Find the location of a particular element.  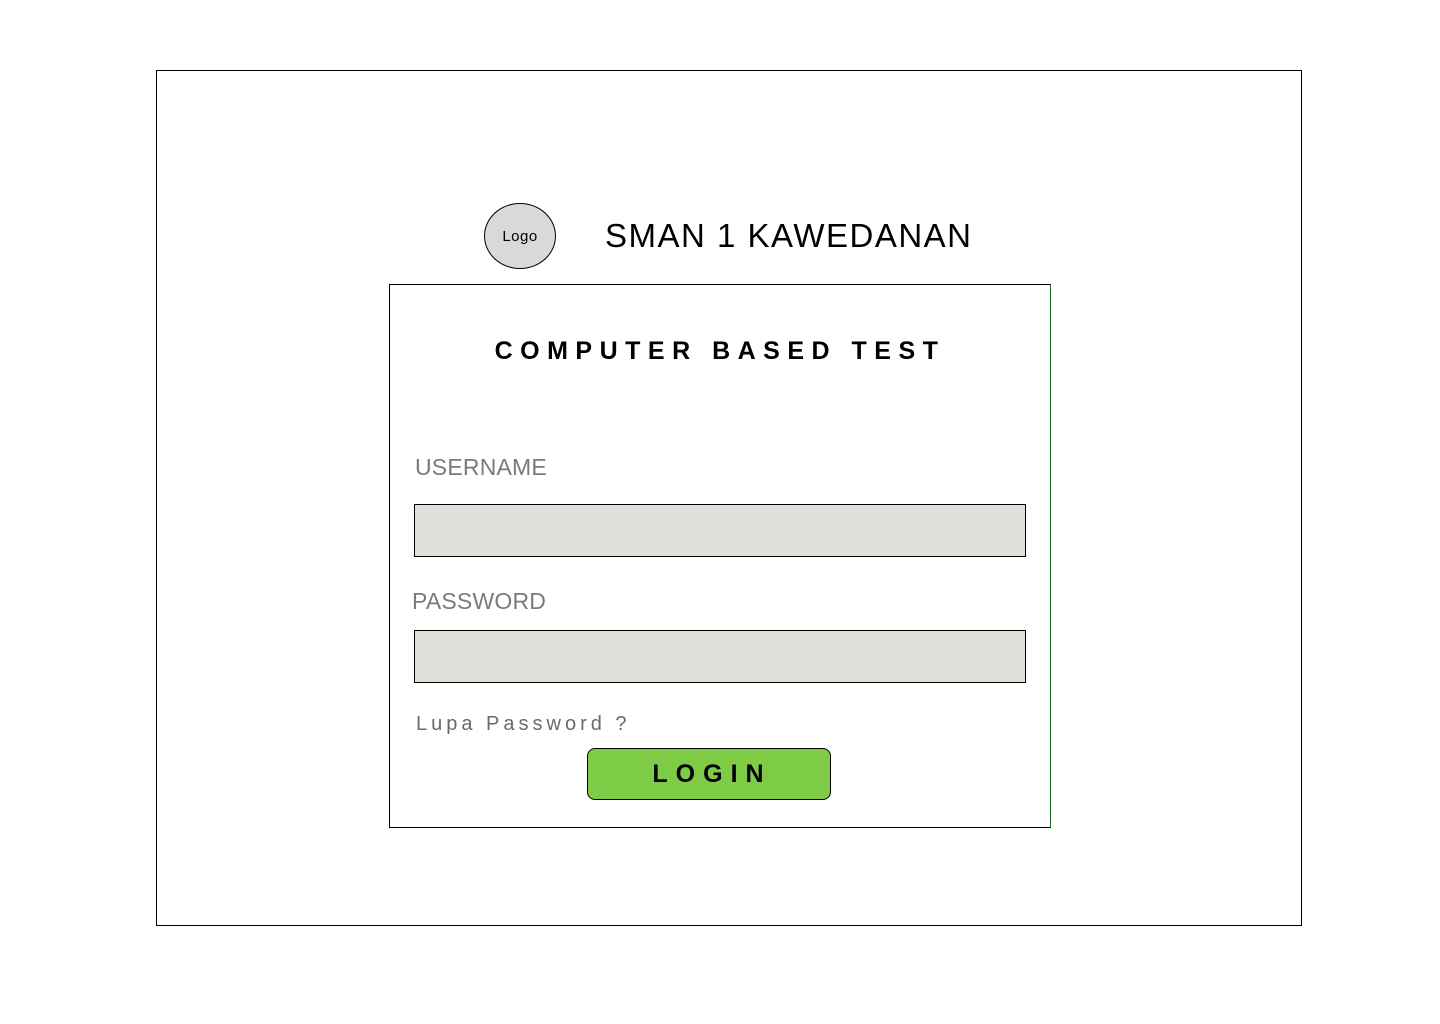

logo-text: Logo is located at coordinates (520, 236).